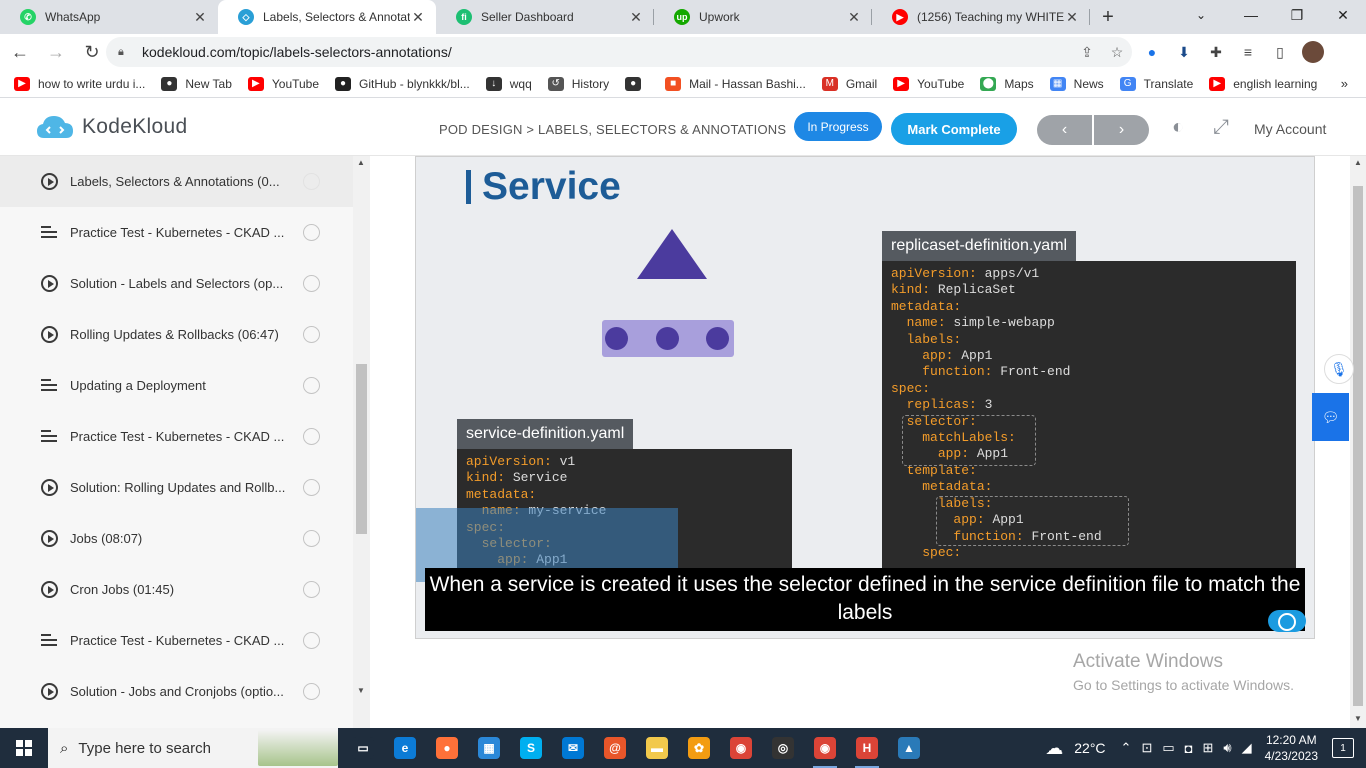 This screenshot has height=768, width=1366. Describe the element at coordinates (1343, 748) in the screenshot. I see `notifications-icon: 1` at that location.